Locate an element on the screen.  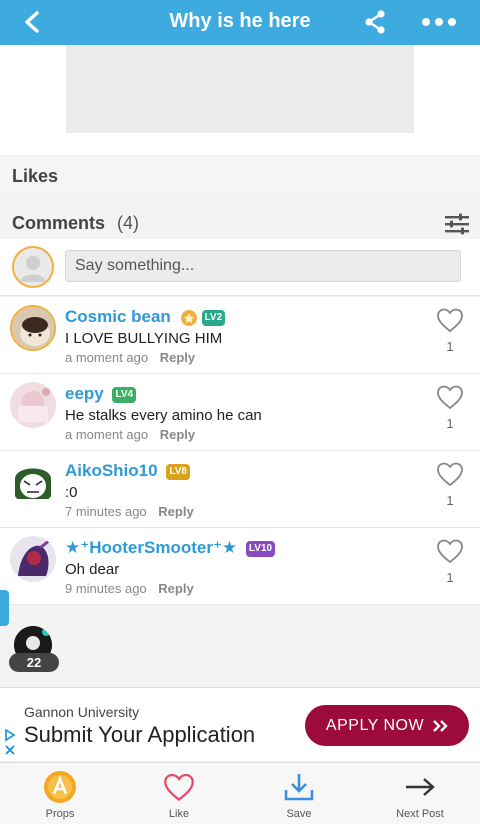
page-title: Why is he here is located at coordinates (240, 21).